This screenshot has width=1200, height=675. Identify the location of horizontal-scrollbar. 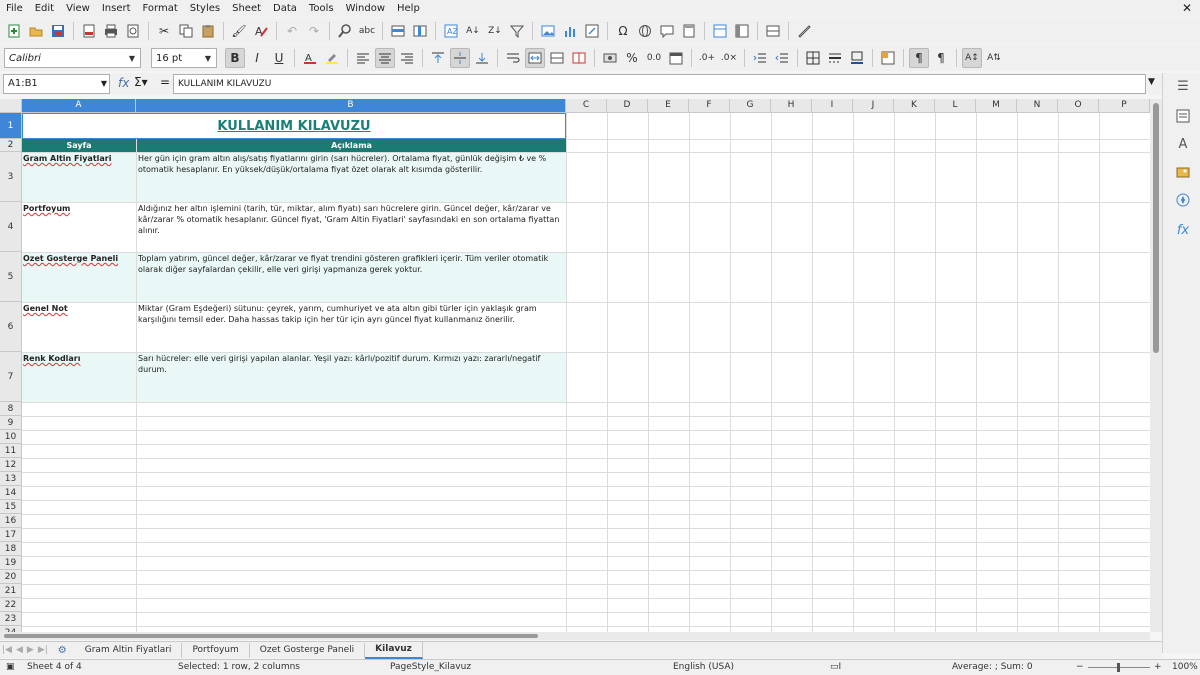
(575, 636).